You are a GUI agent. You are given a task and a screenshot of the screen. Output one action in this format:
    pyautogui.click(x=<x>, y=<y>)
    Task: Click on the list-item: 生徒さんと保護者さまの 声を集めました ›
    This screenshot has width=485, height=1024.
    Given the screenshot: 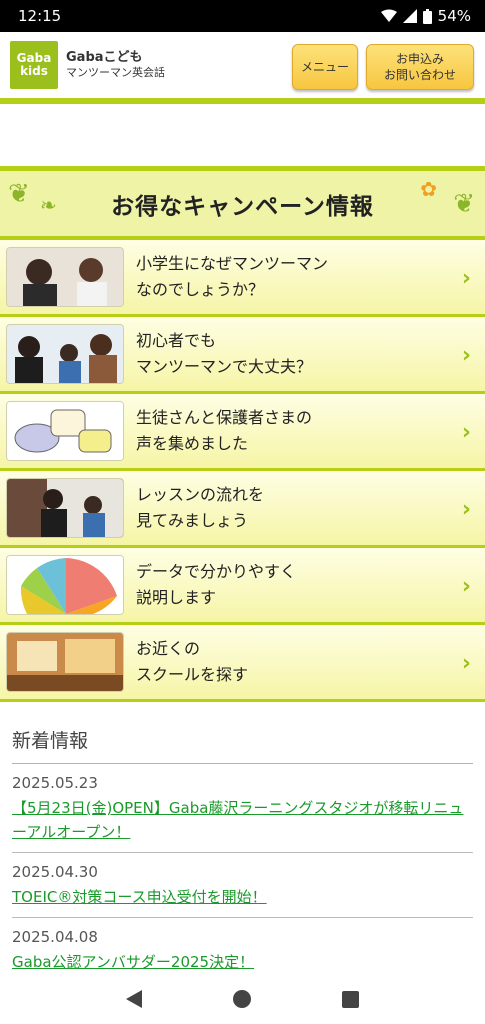 What is the action you would take?
    pyautogui.click(x=242, y=432)
    